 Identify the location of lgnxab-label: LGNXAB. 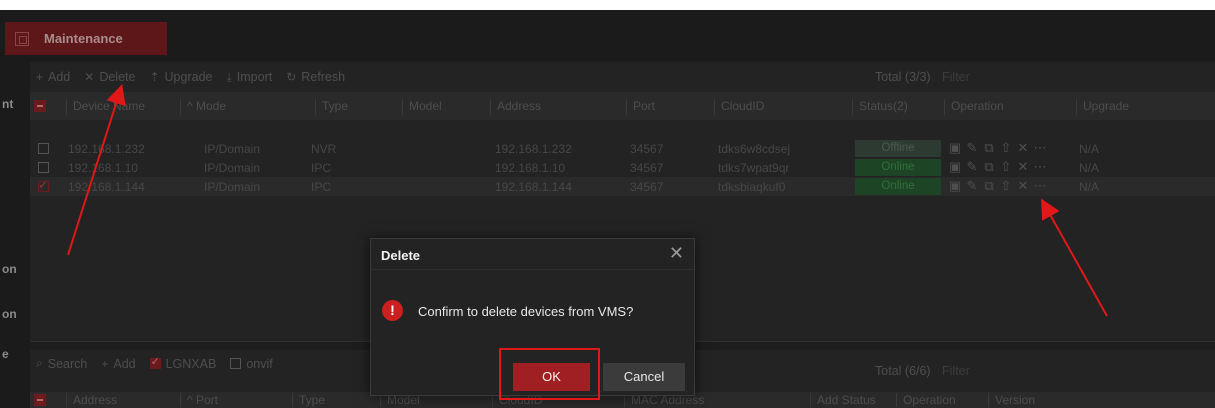
(191, 363).